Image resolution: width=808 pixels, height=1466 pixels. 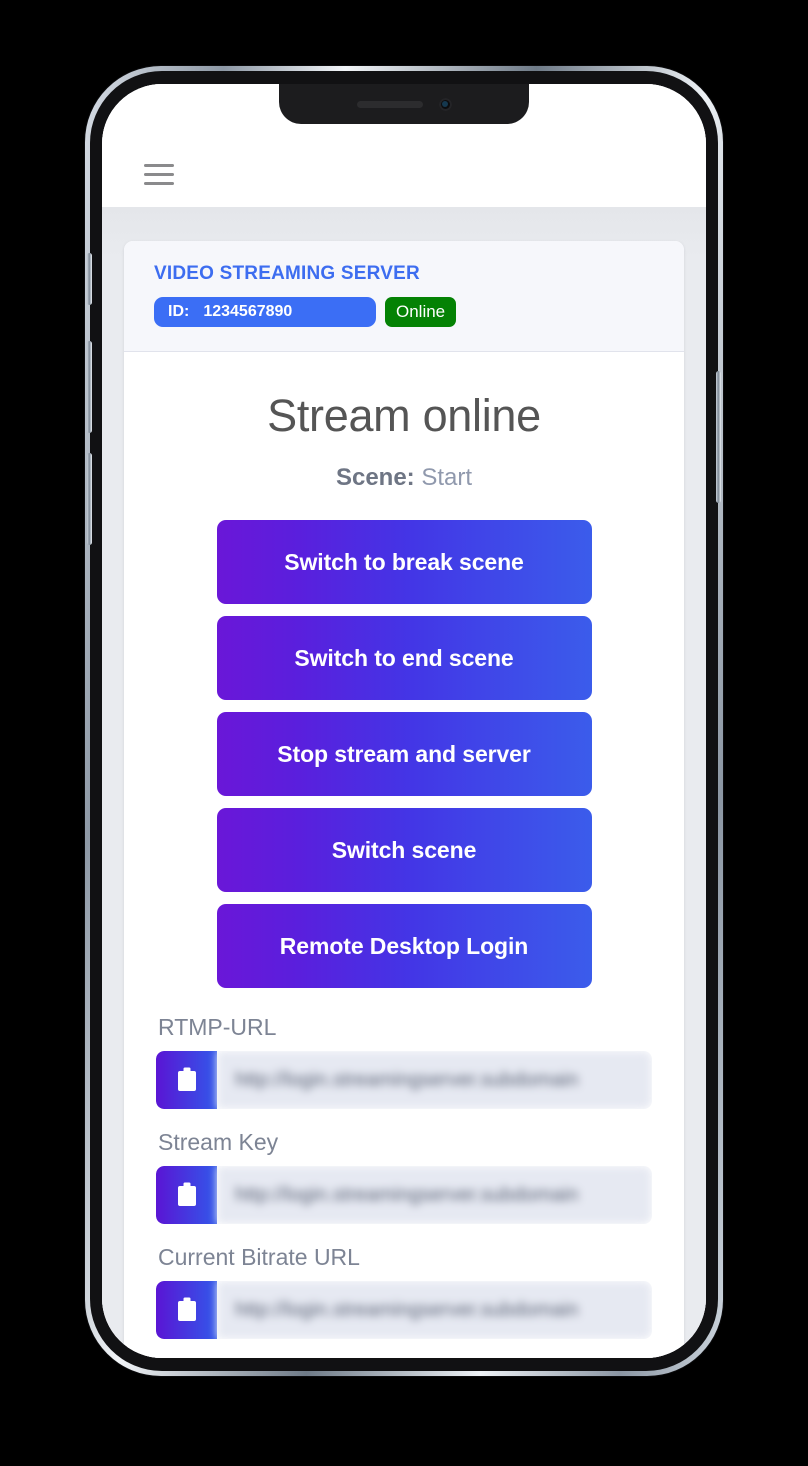 I want to click on server-id-value: 1234567890, so click(x=248, y=311).